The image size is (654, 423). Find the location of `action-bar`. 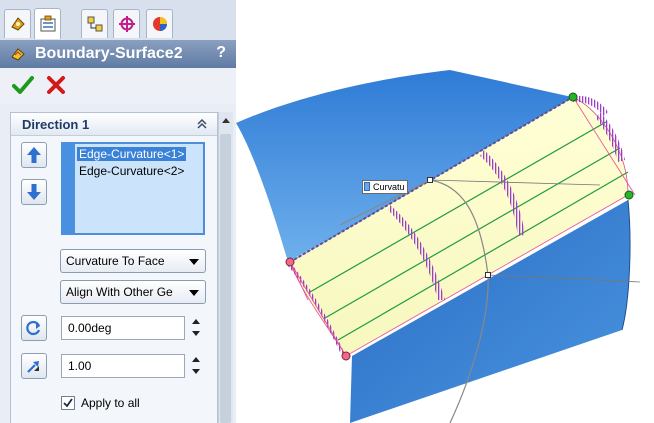

action-bar is located at coordinates (118, 86).